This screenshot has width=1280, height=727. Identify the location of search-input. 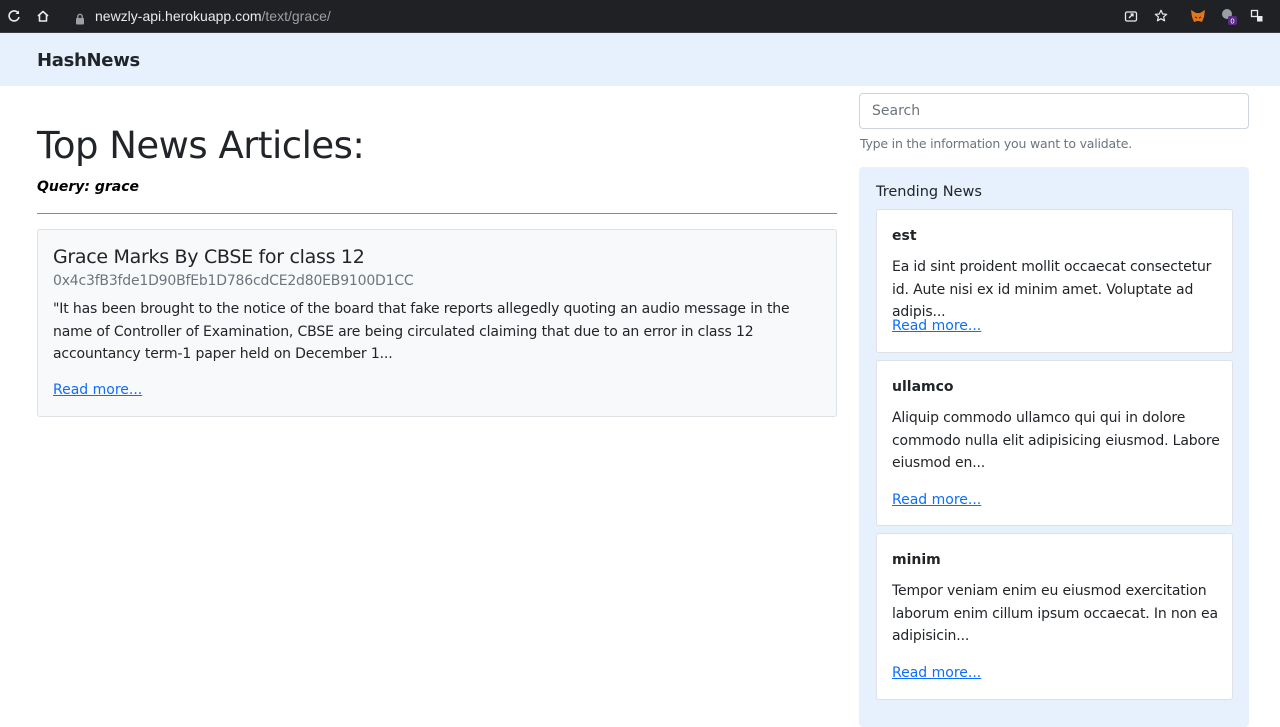
(1054, 111).